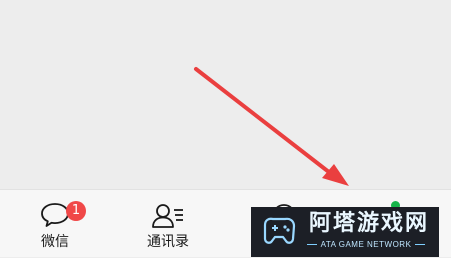  Describe the element at coordinates (55, 217) in the screenshot. I see `chat-bubble-icon` at that location.